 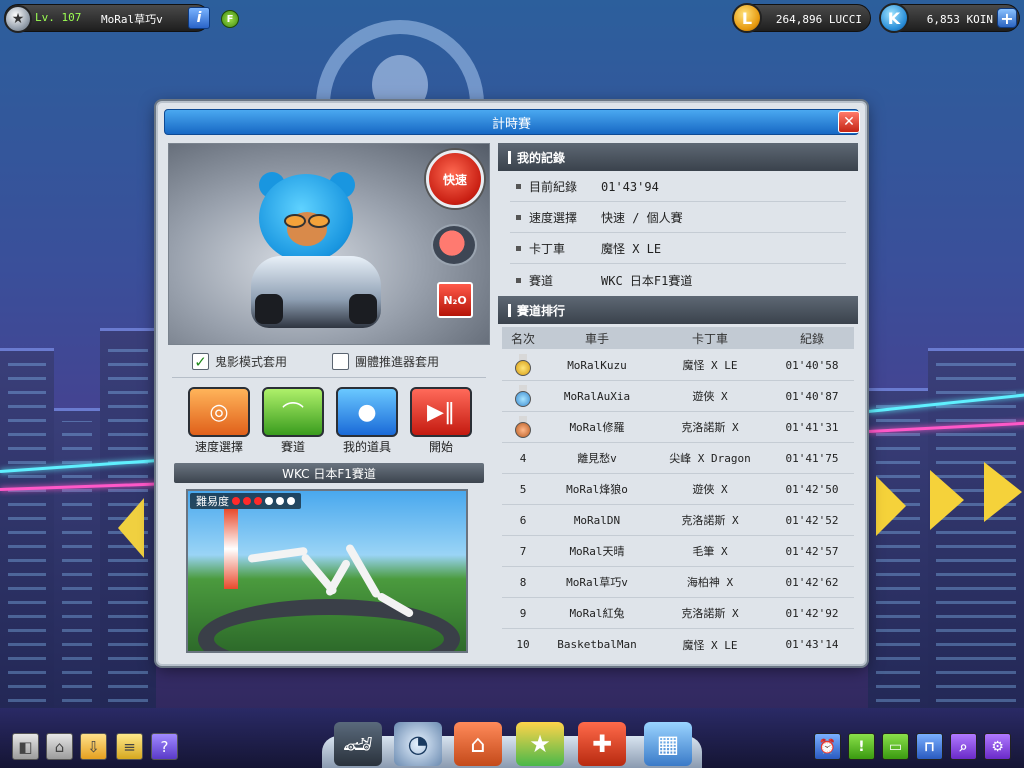 What do you see at coordinates (710, 582) in the screenshot?
I see `kart-cell: 海柏神 X` at bounding box center [710, 582].